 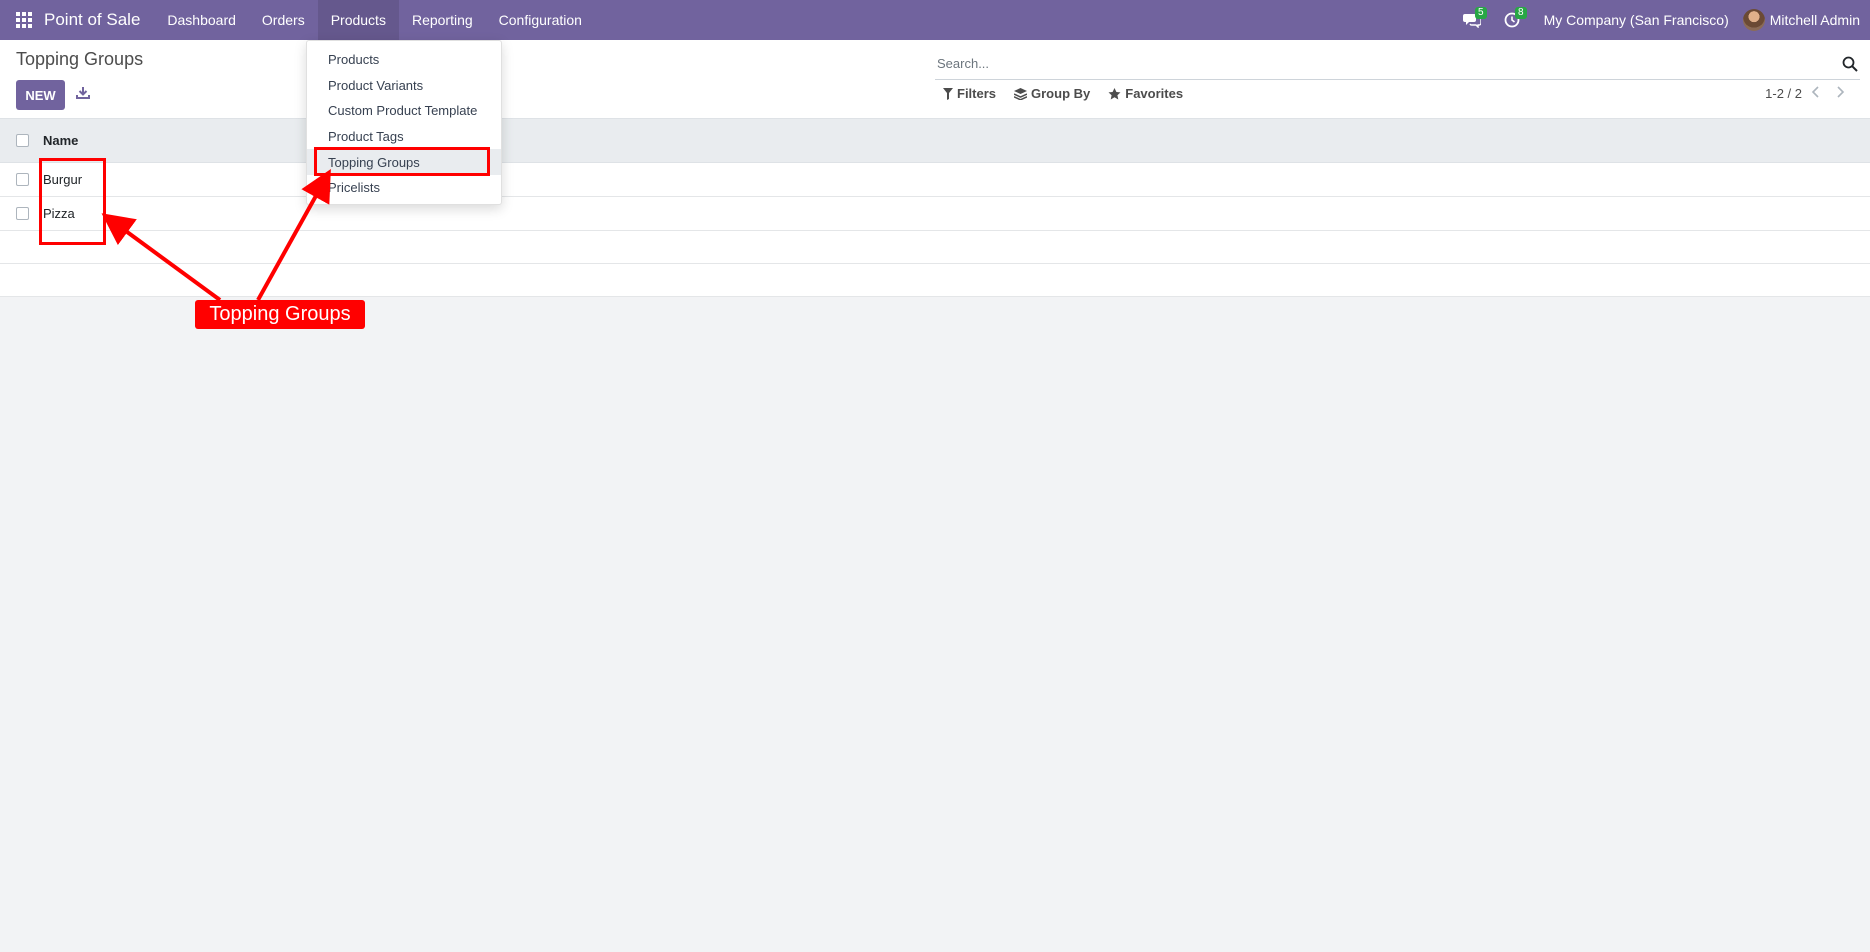 I want to click on page-title: Topping Groups, so click(x=80, y=59).